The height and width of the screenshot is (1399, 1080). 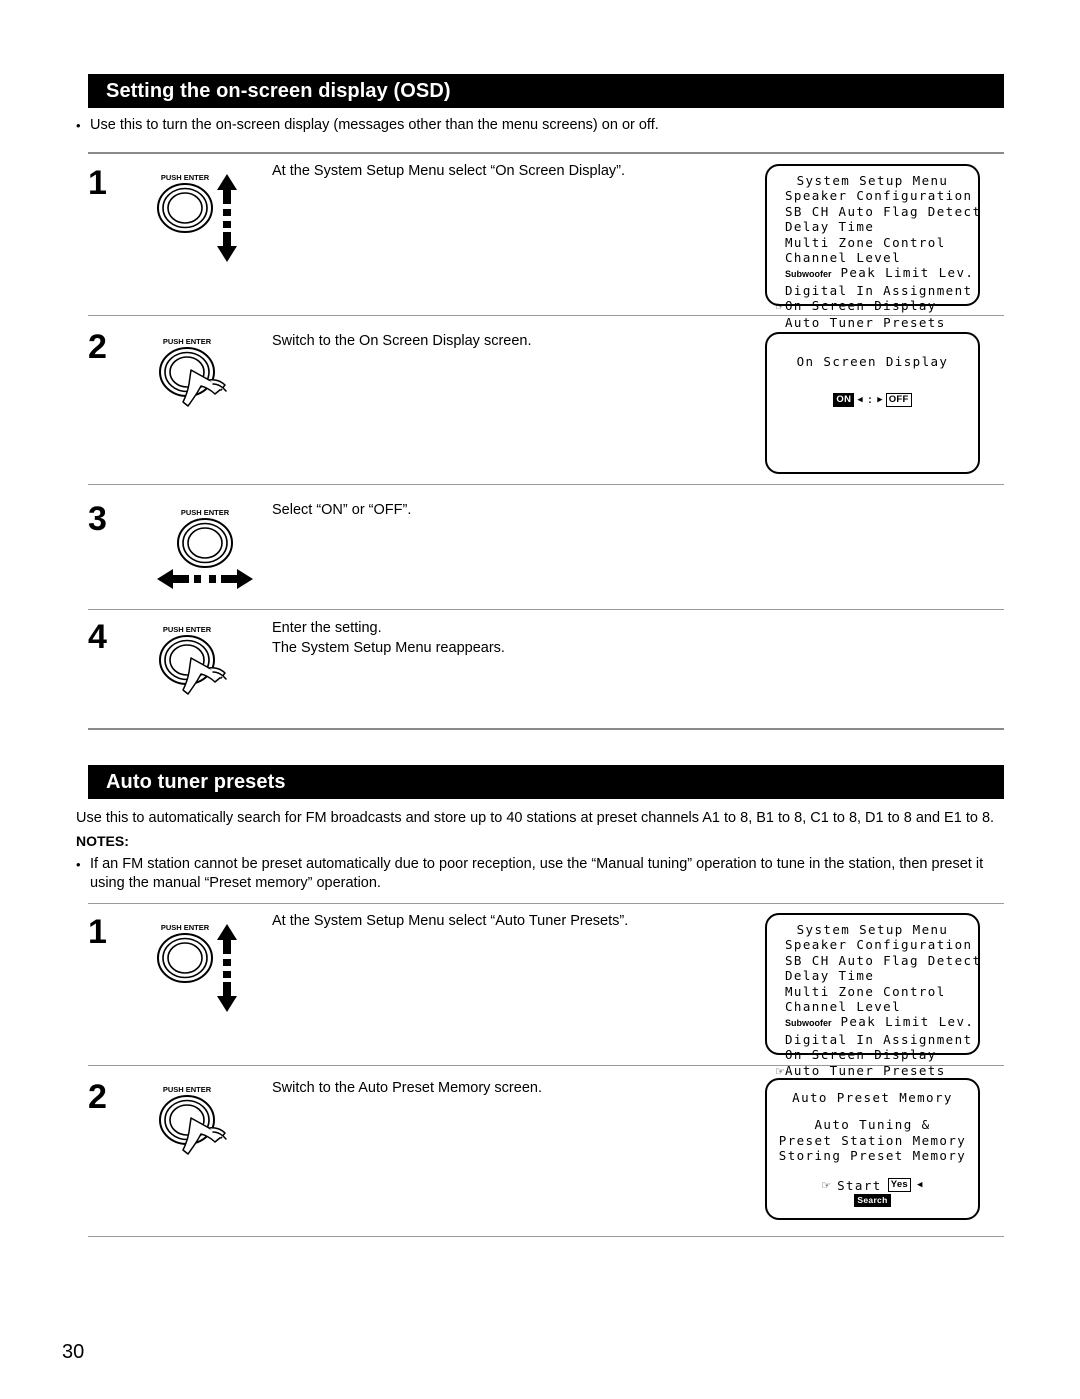 I want to click on search-status-badge: Search, so click(x=872, y=1200).